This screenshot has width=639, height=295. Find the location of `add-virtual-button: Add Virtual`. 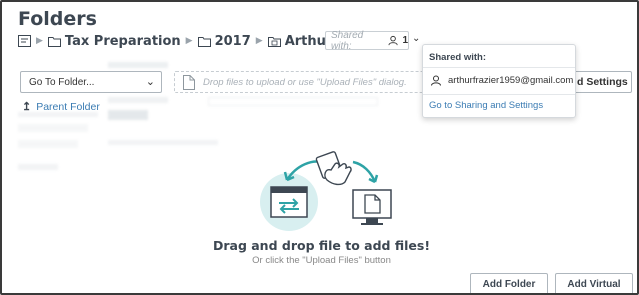

add-virtual-button: Add Virtual is located at coordinates (594, 283).